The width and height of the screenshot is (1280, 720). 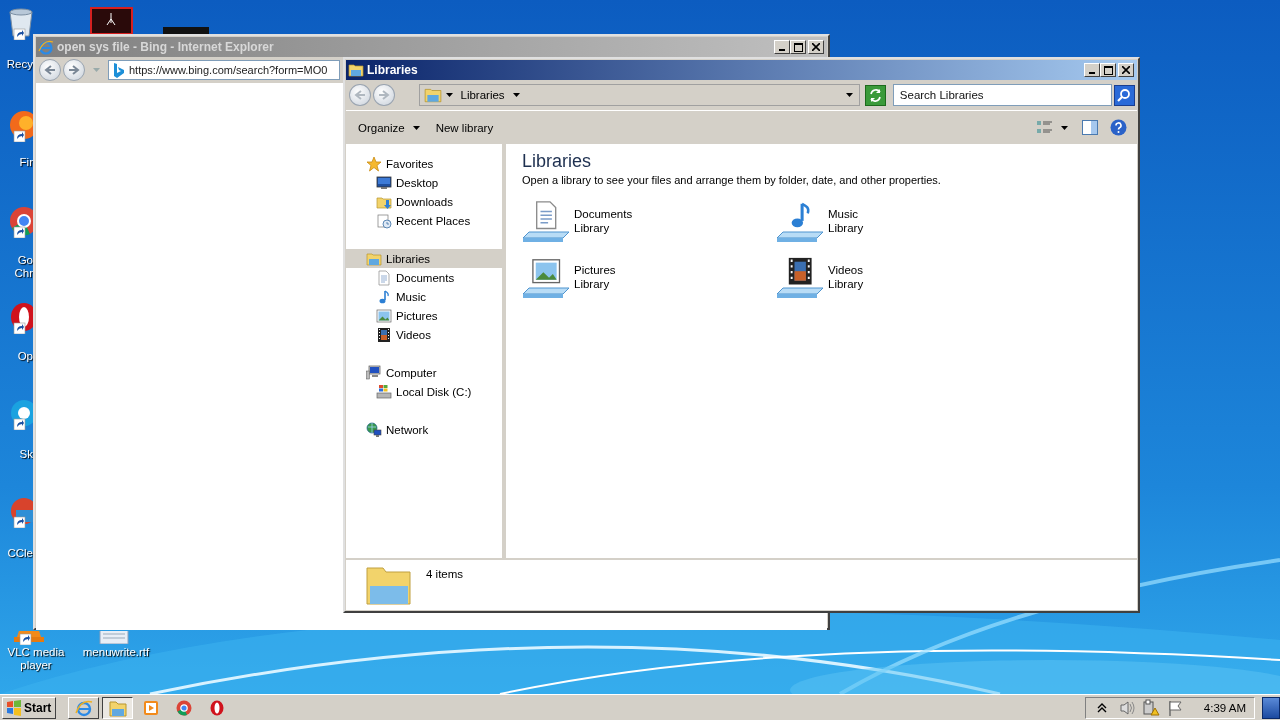 I want to click on recent-places-icon, so click(x=384, y=220).